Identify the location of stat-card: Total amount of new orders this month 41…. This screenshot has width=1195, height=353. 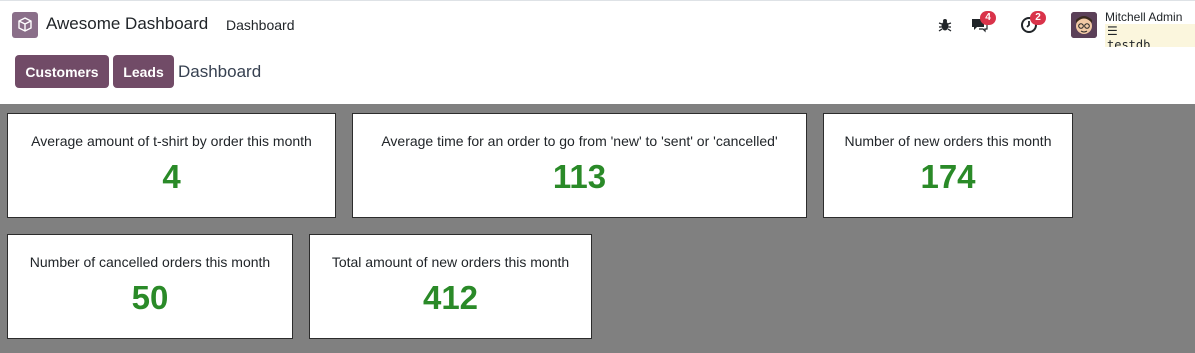
(450, 286).